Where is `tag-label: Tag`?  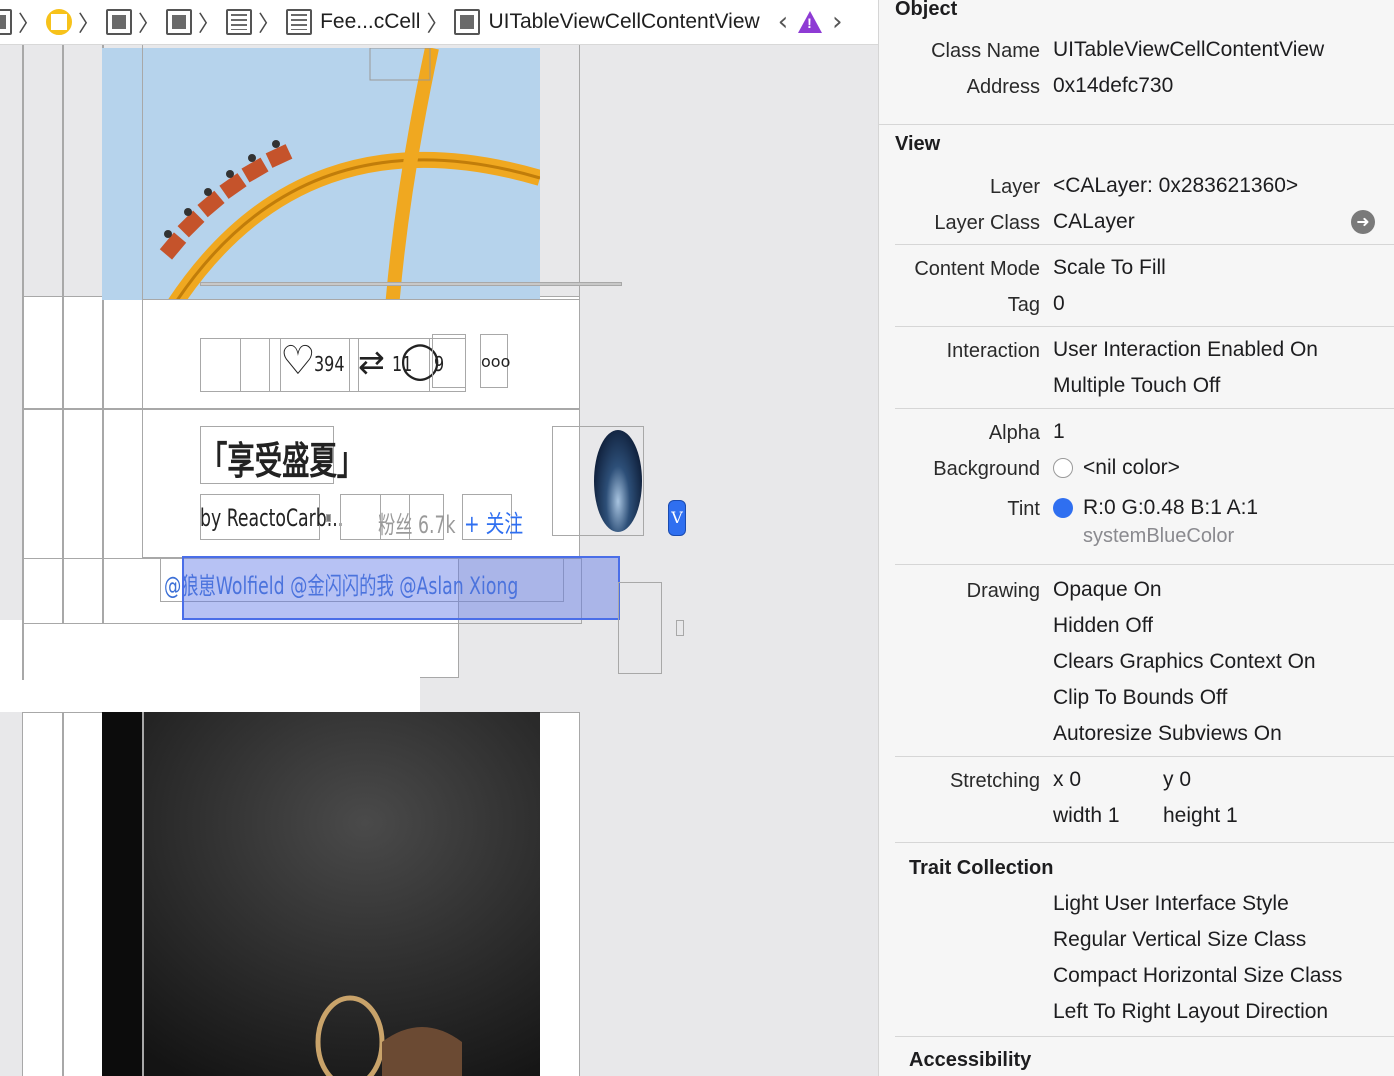 tag-label: Tag is located at coordinates (1023, 305).